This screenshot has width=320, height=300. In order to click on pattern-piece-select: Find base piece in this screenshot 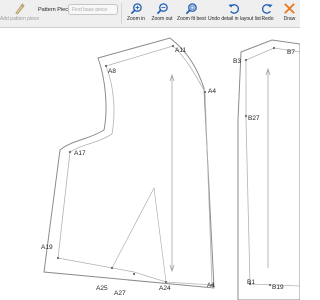, I will do `click(93, 9)`.